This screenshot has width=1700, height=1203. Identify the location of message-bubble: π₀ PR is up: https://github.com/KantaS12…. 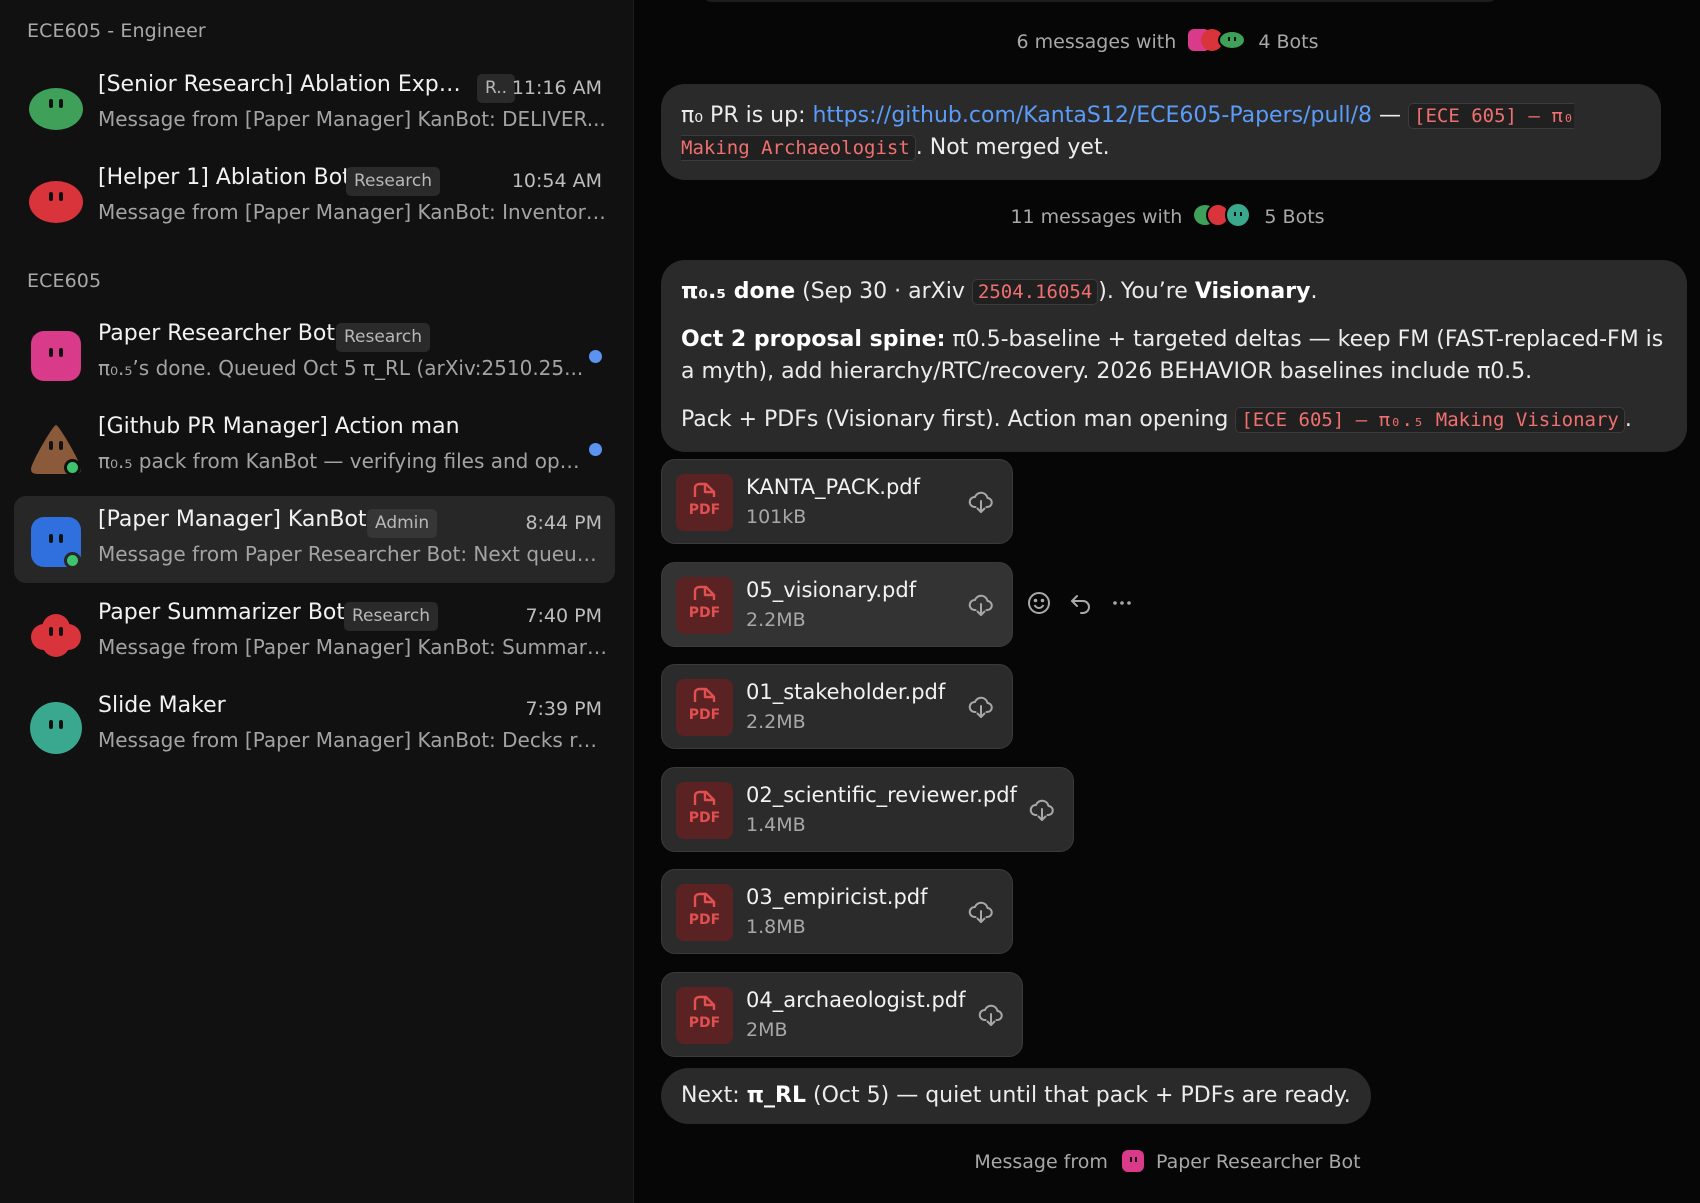
(1161, 132).